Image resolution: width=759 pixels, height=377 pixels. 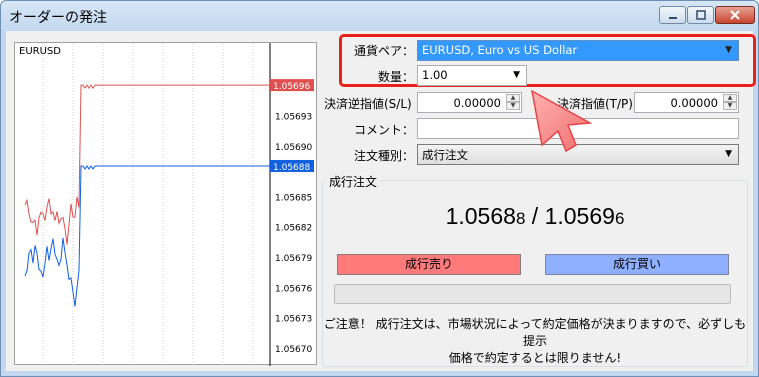 I want to click on price-tick-label: 1.05690, so click(x=293, y=148).